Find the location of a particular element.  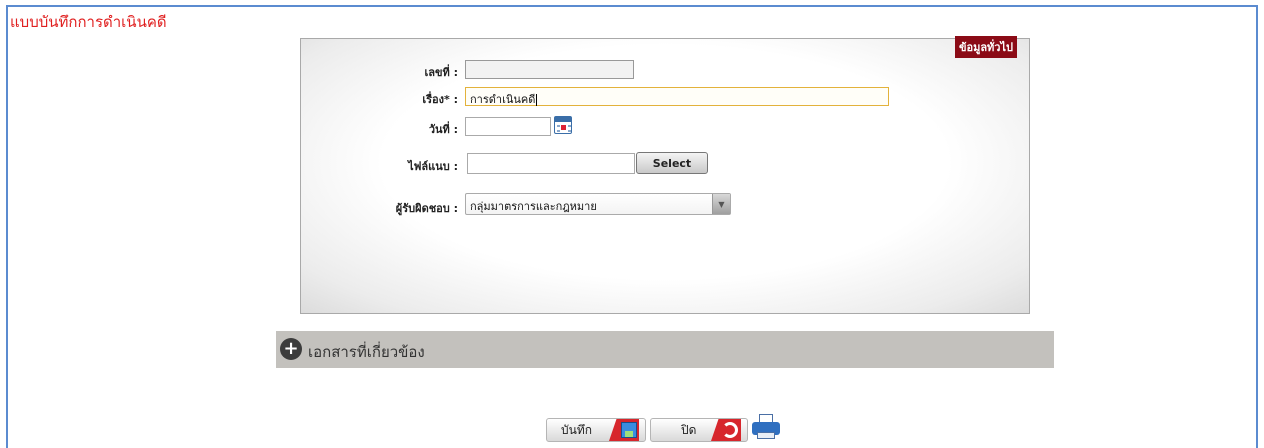

save-button-label: บันทึก is located at coordinates (576, 429).